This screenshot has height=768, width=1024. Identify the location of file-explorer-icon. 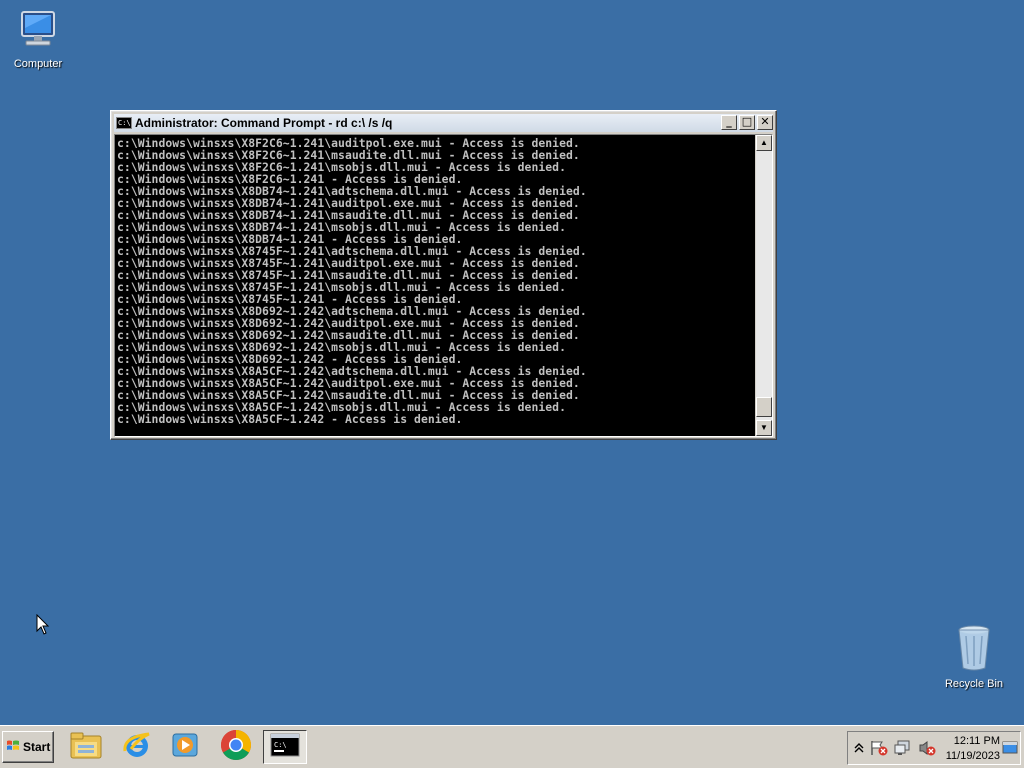
(86, 747).